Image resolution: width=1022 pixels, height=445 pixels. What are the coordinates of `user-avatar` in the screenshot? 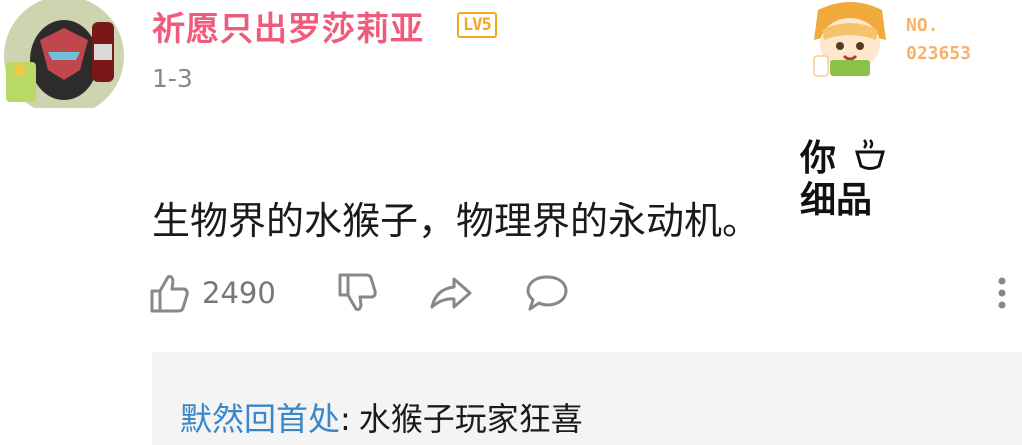 It's located at (64, 54).